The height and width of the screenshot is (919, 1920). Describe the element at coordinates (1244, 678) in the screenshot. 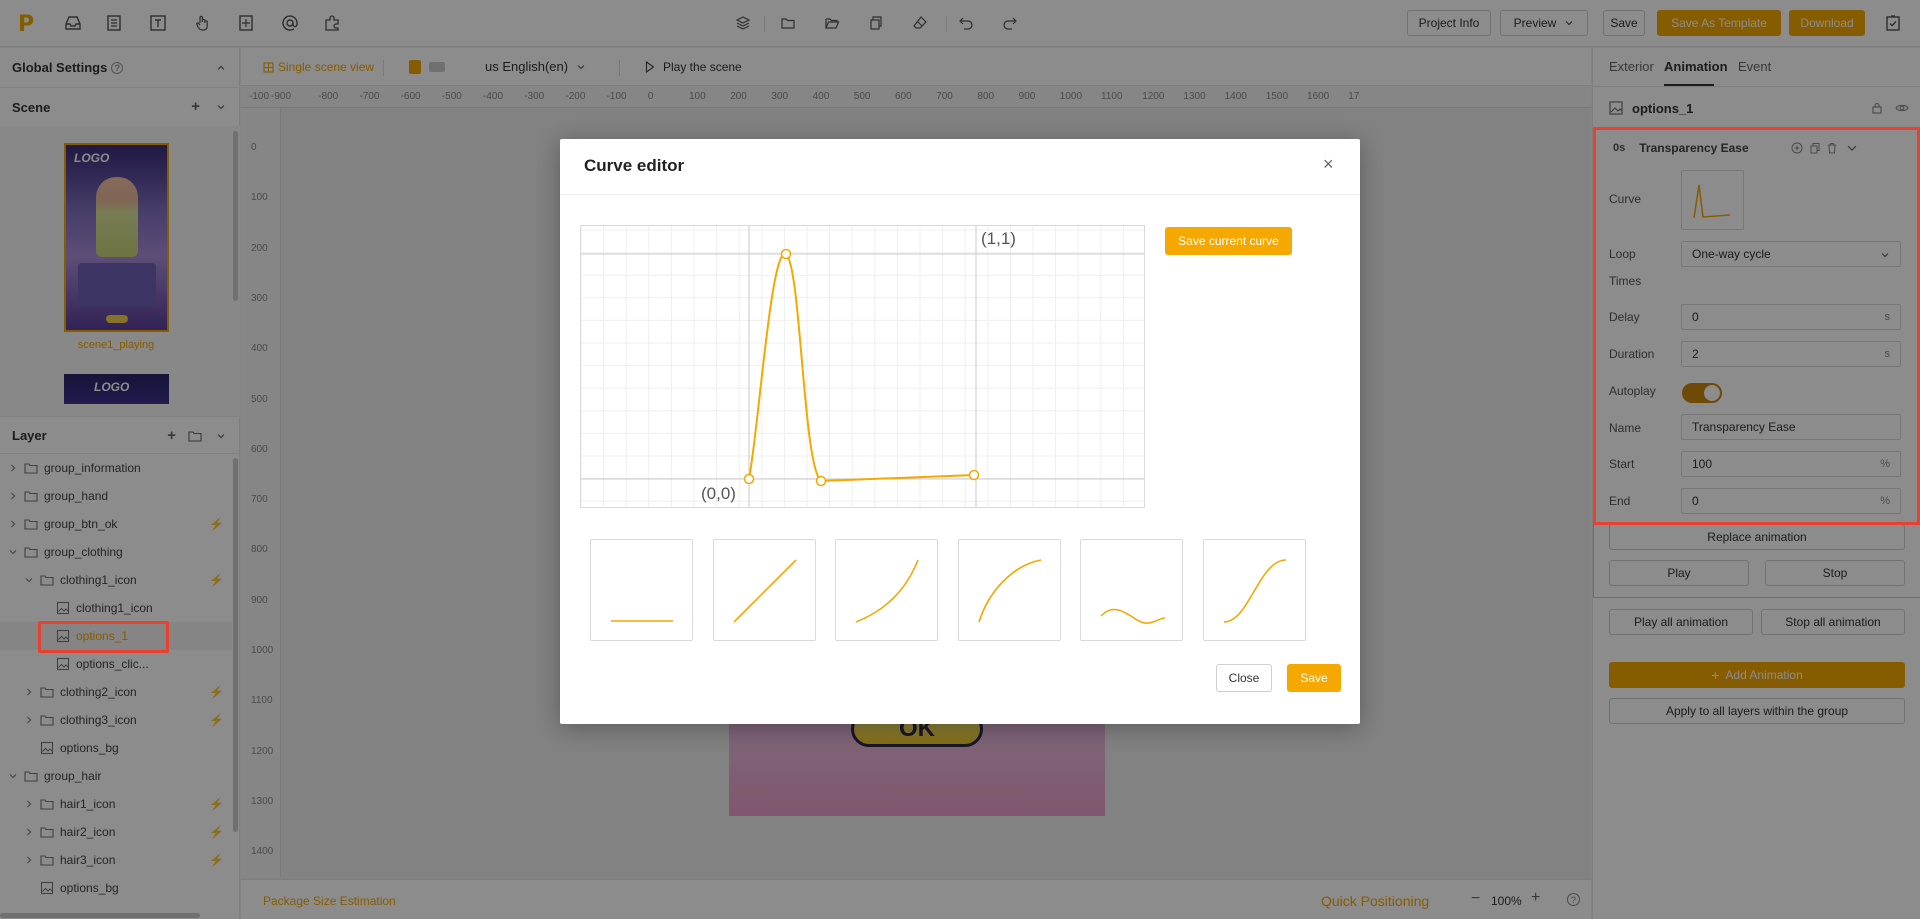

I see `close-button: Close` at that location.